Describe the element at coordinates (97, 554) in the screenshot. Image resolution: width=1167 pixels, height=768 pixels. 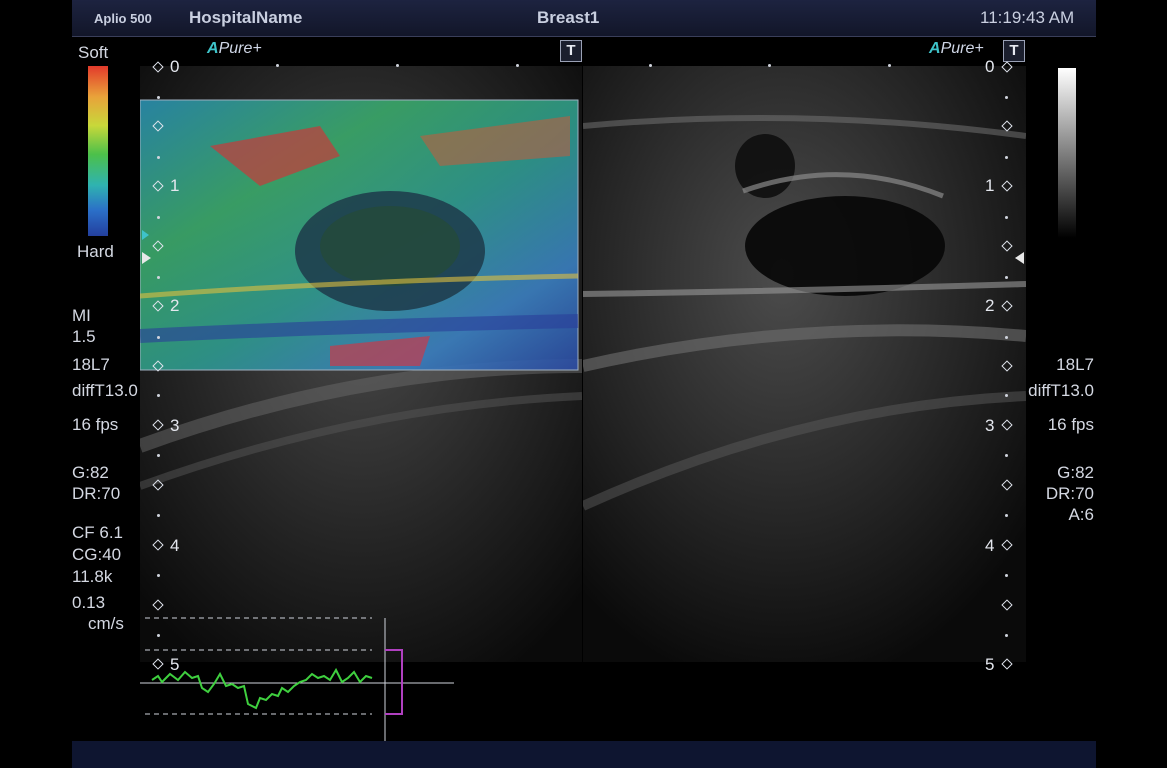
I see `cg-left: CG:40` at that location.